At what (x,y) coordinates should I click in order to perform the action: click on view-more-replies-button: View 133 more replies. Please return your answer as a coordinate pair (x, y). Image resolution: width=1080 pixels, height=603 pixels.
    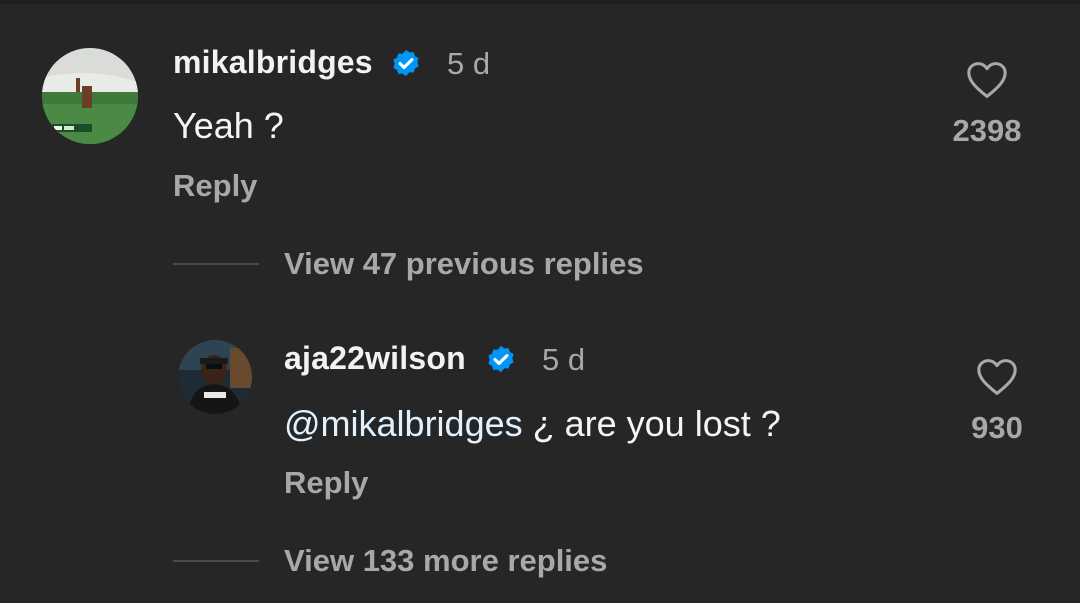
    Looking at the image, I should click on (445, 561).